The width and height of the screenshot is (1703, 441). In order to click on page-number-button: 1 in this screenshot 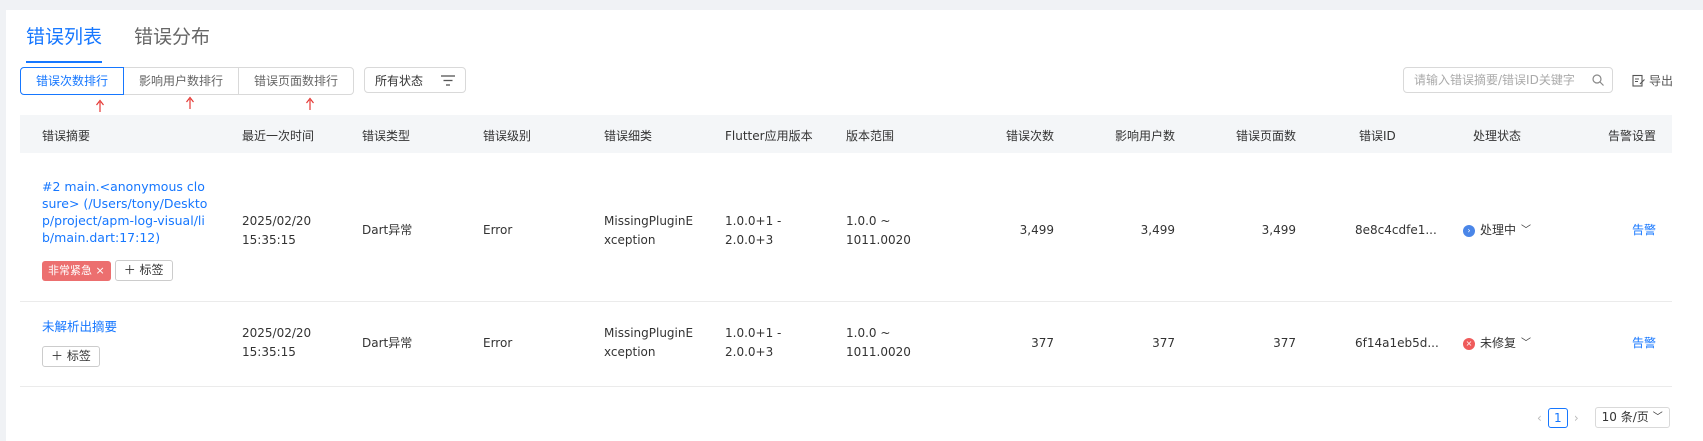, I will do `click(1557, 417)`.